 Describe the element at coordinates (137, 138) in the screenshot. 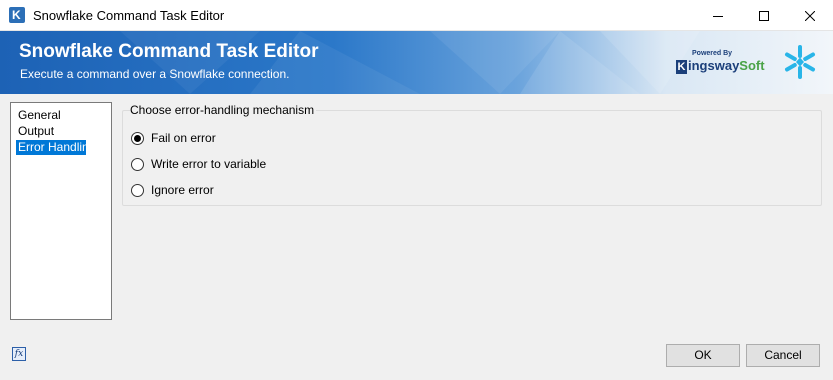

I see `radio-button-checked` at that location.